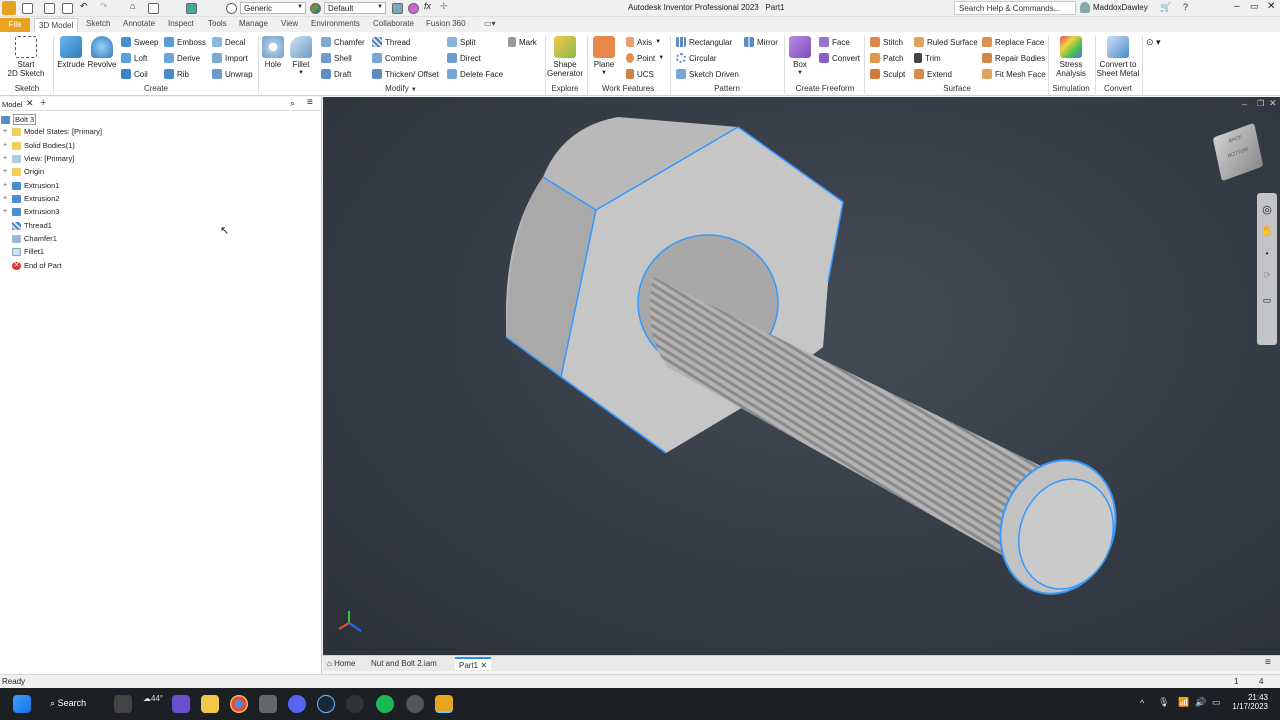  Describe the element at coordinates (1250, 702) in the screenshot. I see `clock: 21:43 1/17/2023` at that location.